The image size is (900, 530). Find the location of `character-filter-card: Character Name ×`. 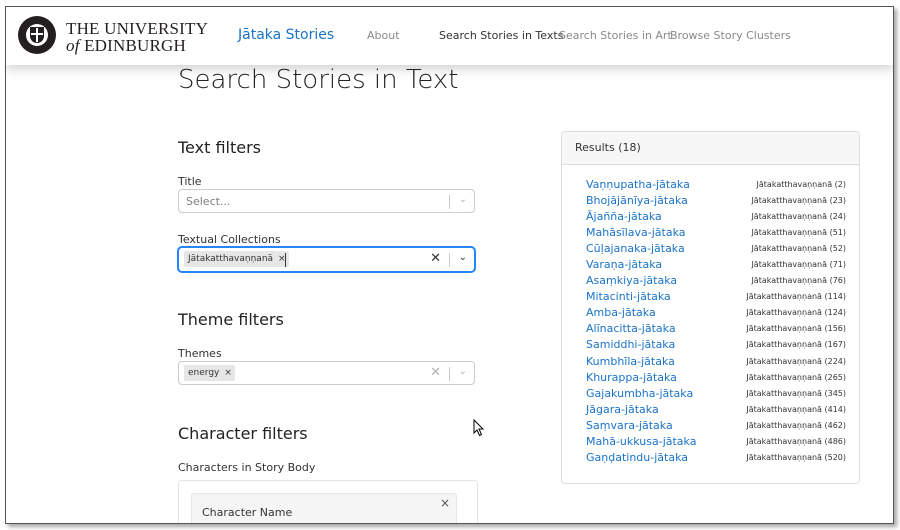

character-filter-card: Character Name × is located at coordinates (328, 501).